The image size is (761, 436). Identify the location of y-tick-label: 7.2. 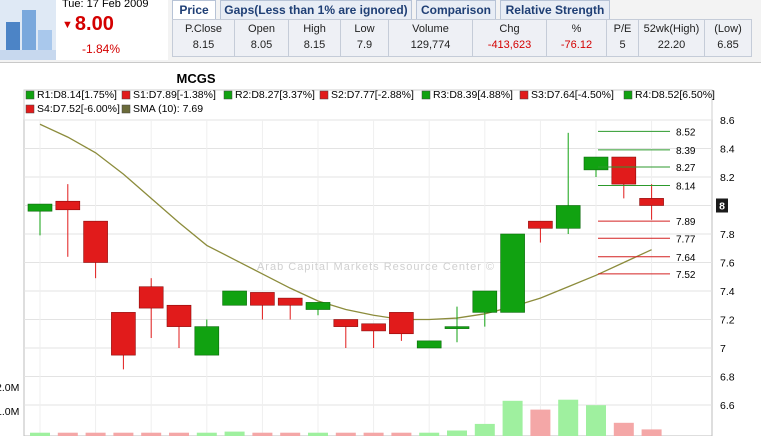
(727, 321).